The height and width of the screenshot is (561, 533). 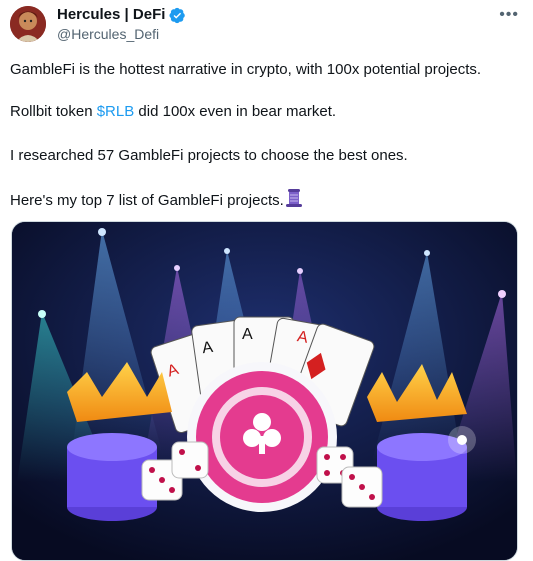 I want to click on verified-badge-icon, so click(x=177, y=15).